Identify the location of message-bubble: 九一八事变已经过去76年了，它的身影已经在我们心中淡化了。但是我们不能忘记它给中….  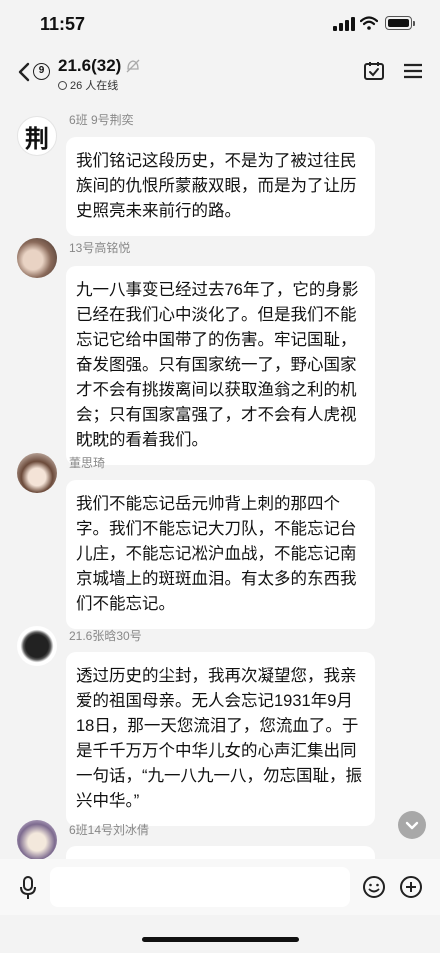
(220, 365).